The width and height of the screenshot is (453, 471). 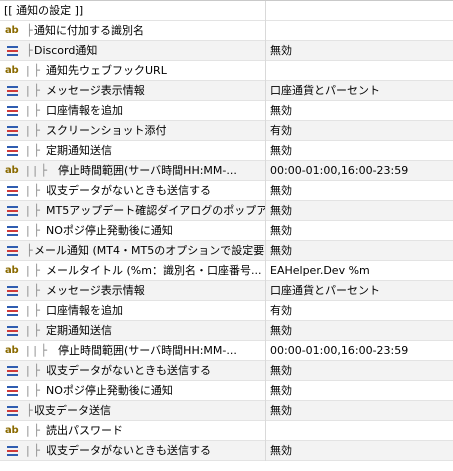 I want to click on property-row: | ├ 口座情報を追加 有効, so click(x=226, y=311).